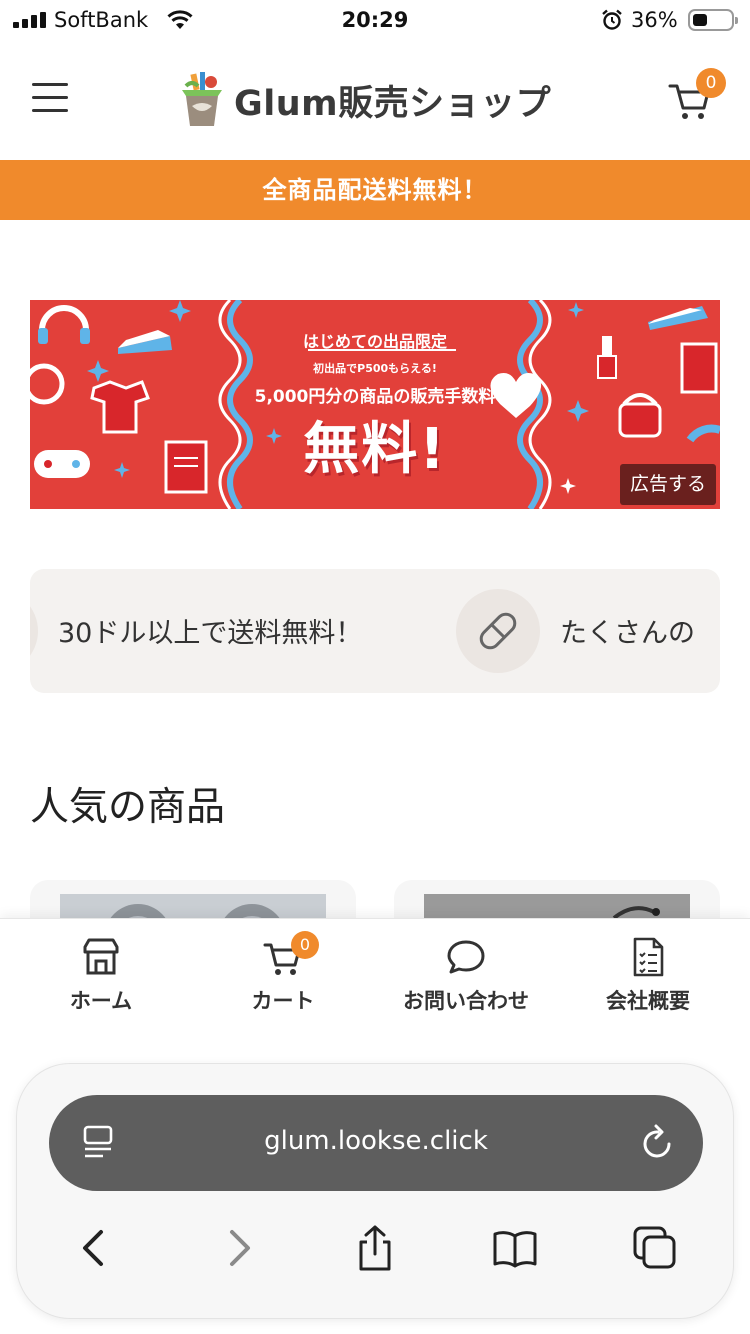 The width and height of the screenshot is (750, 1334). I want to click on free-shipping-bar: 全商品配送料無料！, so click(375, 190).